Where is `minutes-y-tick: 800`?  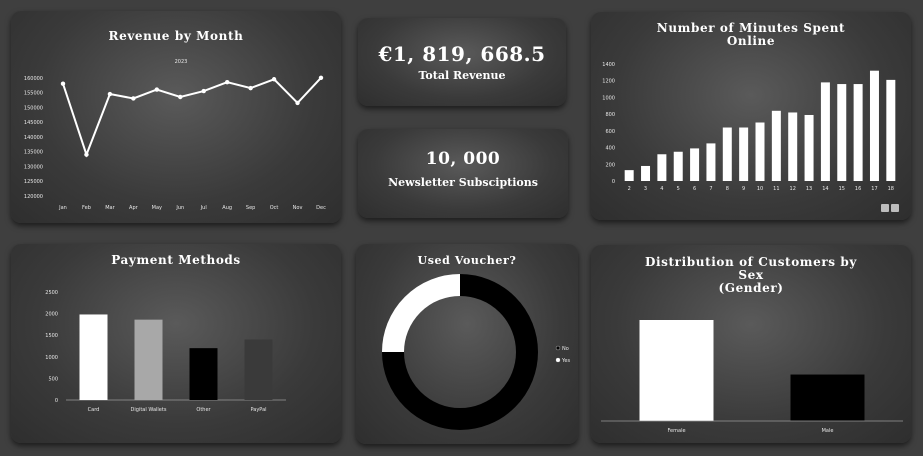 minutes-y-tick: 800 is located at coordinates (610, 115).